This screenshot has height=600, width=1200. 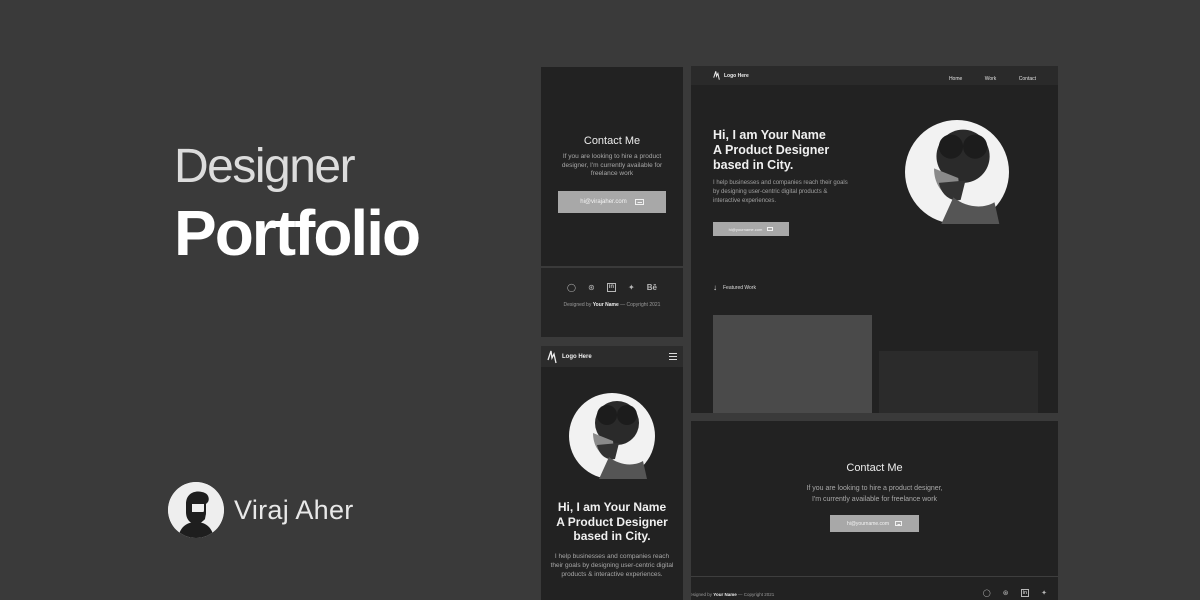 What do you see at coordinates (874, 75) in the screenshot?
I see `desktop-navbar: Logo Here Home Work Contact` at bounding box center [874, 75].